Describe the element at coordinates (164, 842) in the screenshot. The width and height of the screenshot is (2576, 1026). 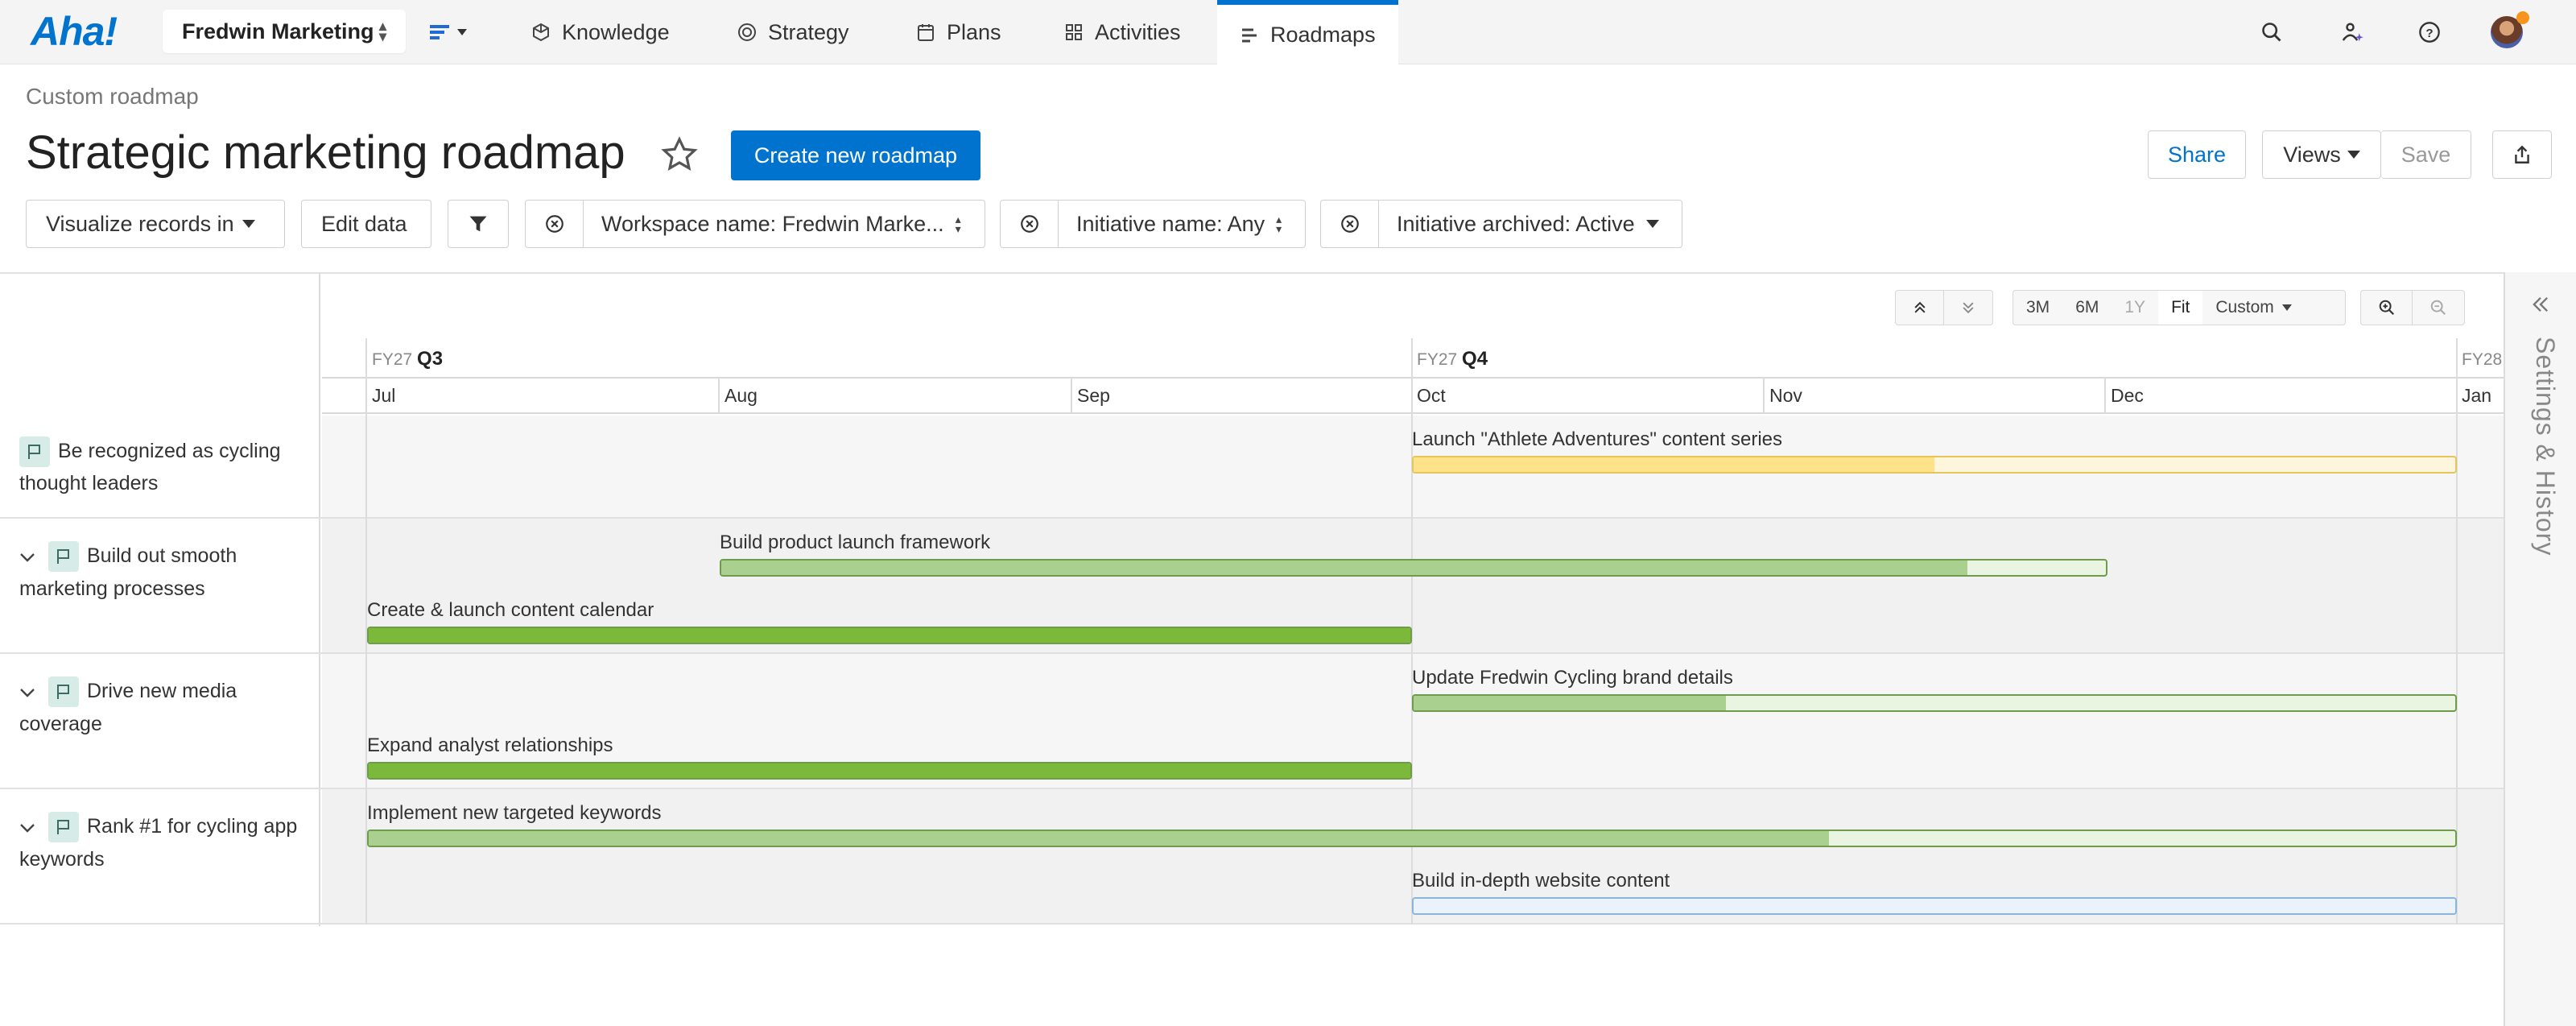
I see `goal-item: Rank #1 for cycling app keywords` at that location.